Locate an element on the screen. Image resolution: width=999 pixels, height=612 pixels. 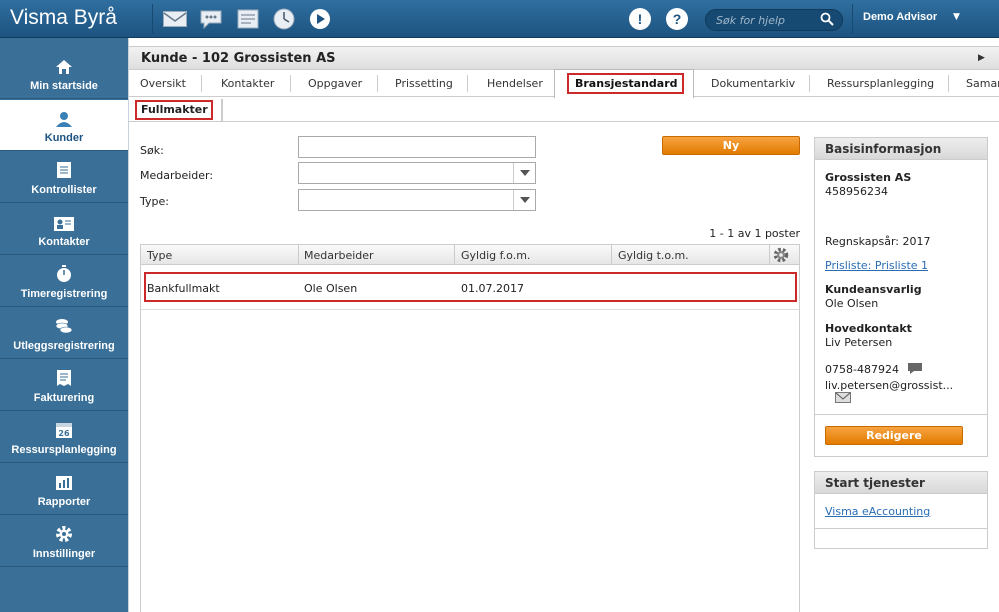
sidebar-item-min-startside: Min startside is located at coordinates (64, 73).